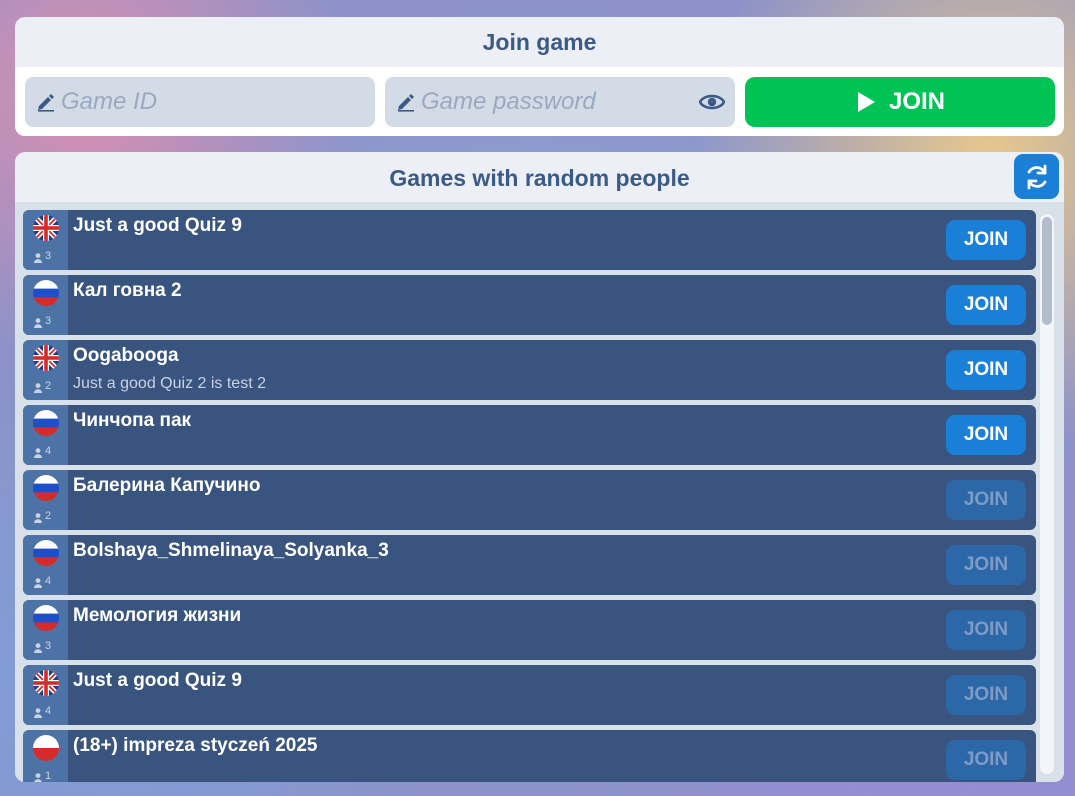  What do you see at coordinates (529, 565) in the screenshot?
I see `game-row: 4 Bolshaya_Shmelinaya_Solyanka_3 JOIN` at bounding box center [529, 565].